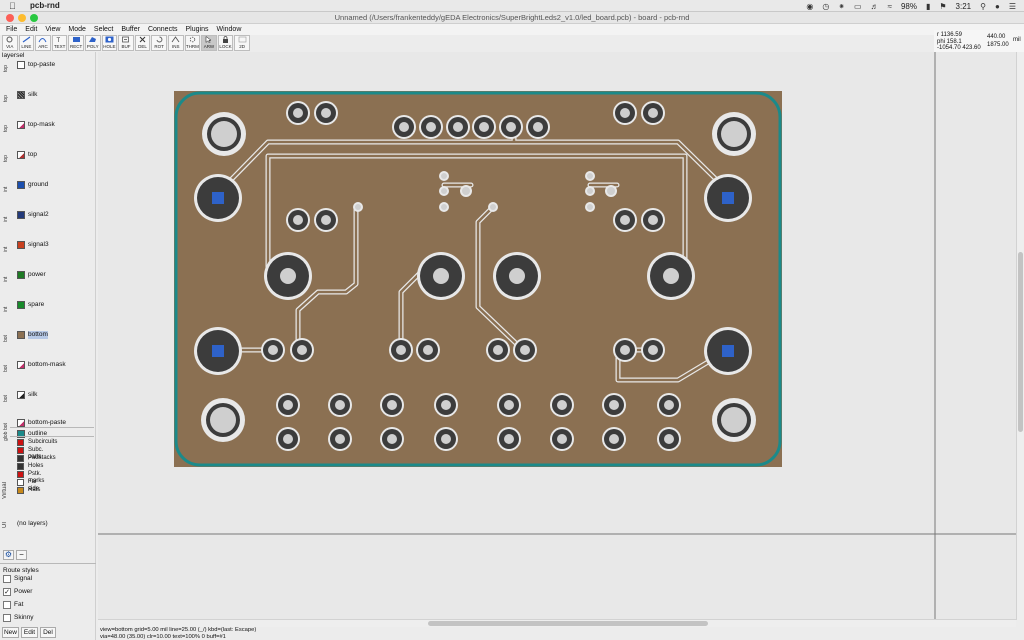 This screenshot has height=640, width=1024. I want to click on tool-insert: INS, so click(175, 43).